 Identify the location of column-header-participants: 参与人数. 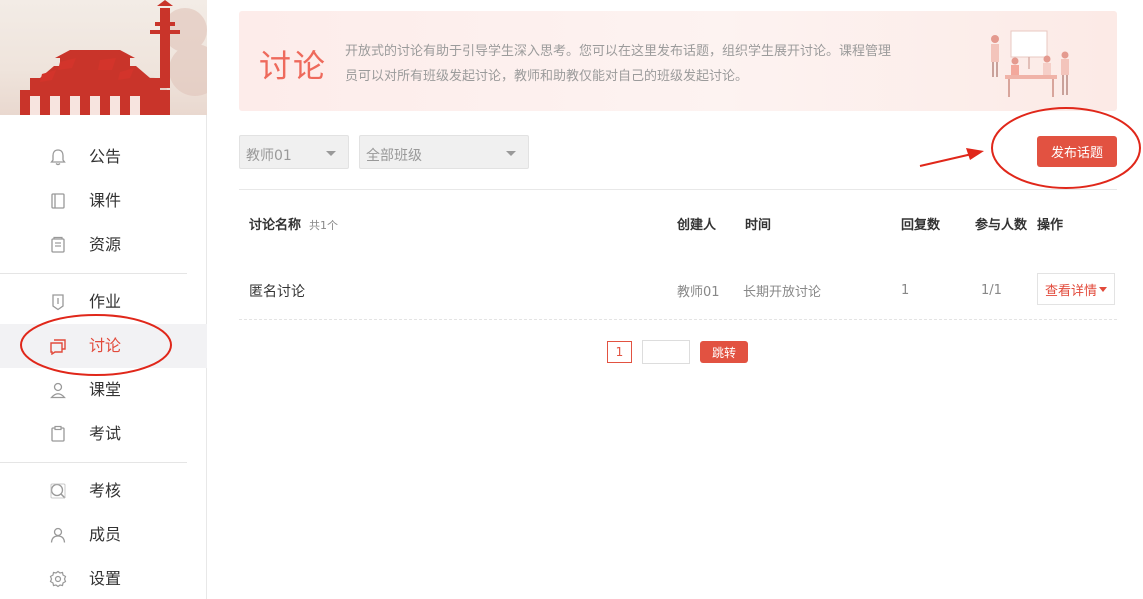
(1001, 225).